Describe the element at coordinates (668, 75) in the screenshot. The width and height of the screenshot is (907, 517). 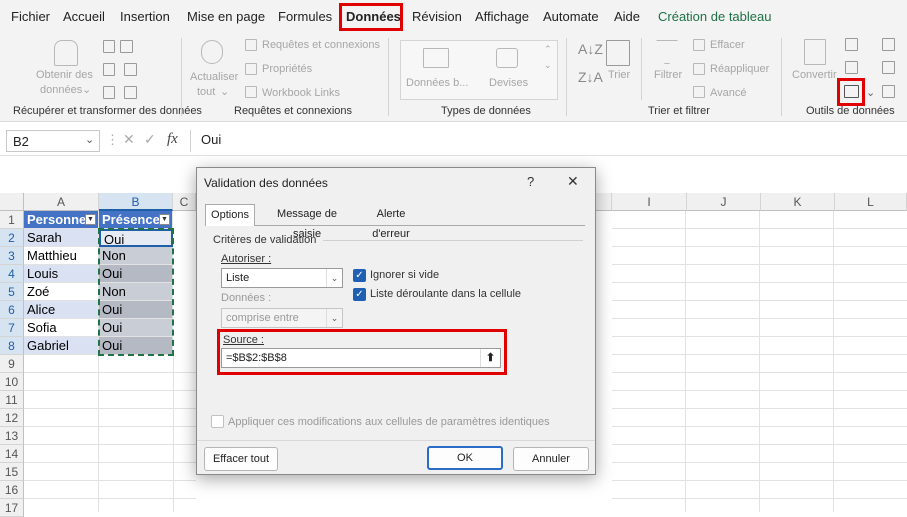
I see `filter-button: Filtrer` at that location.